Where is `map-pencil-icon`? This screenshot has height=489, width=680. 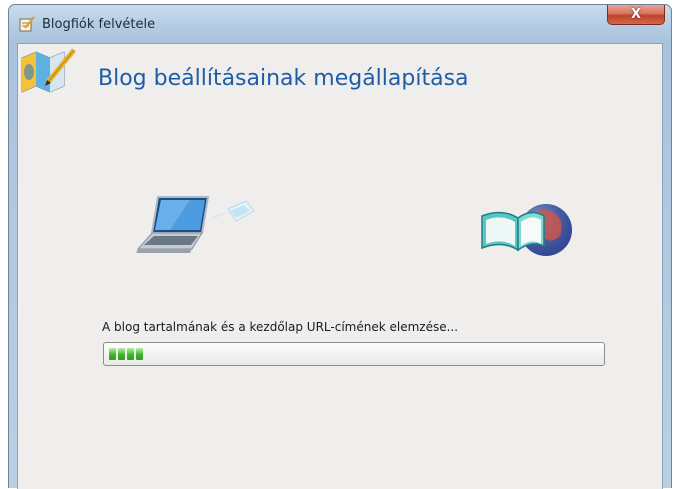 map-pencil-icon is located at coordinates (48, 71).